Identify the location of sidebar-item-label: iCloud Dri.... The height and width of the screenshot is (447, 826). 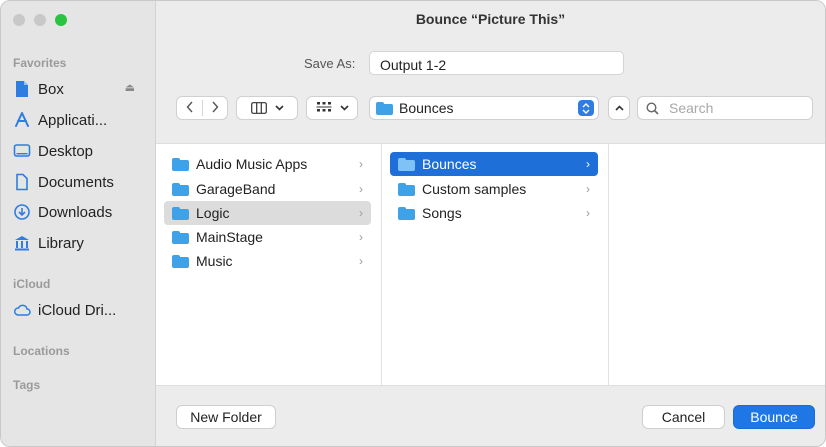
(77, 310).